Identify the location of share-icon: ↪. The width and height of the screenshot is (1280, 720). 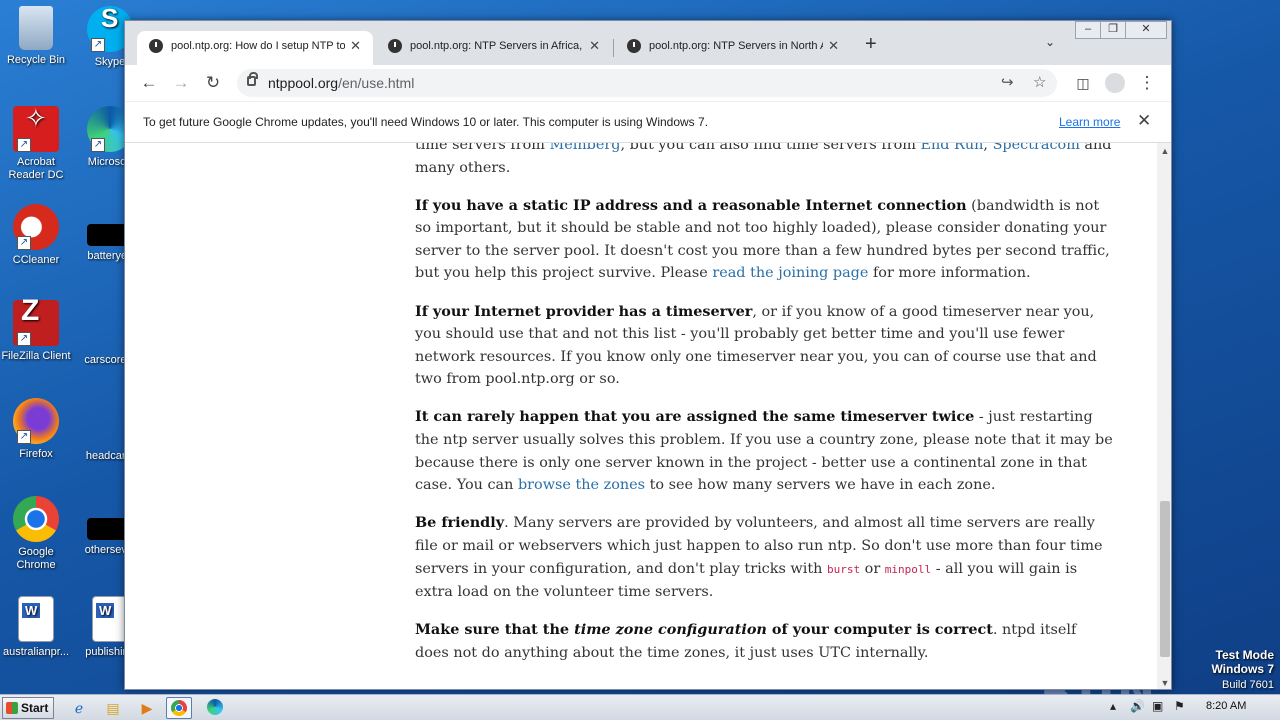
(1007, 82).